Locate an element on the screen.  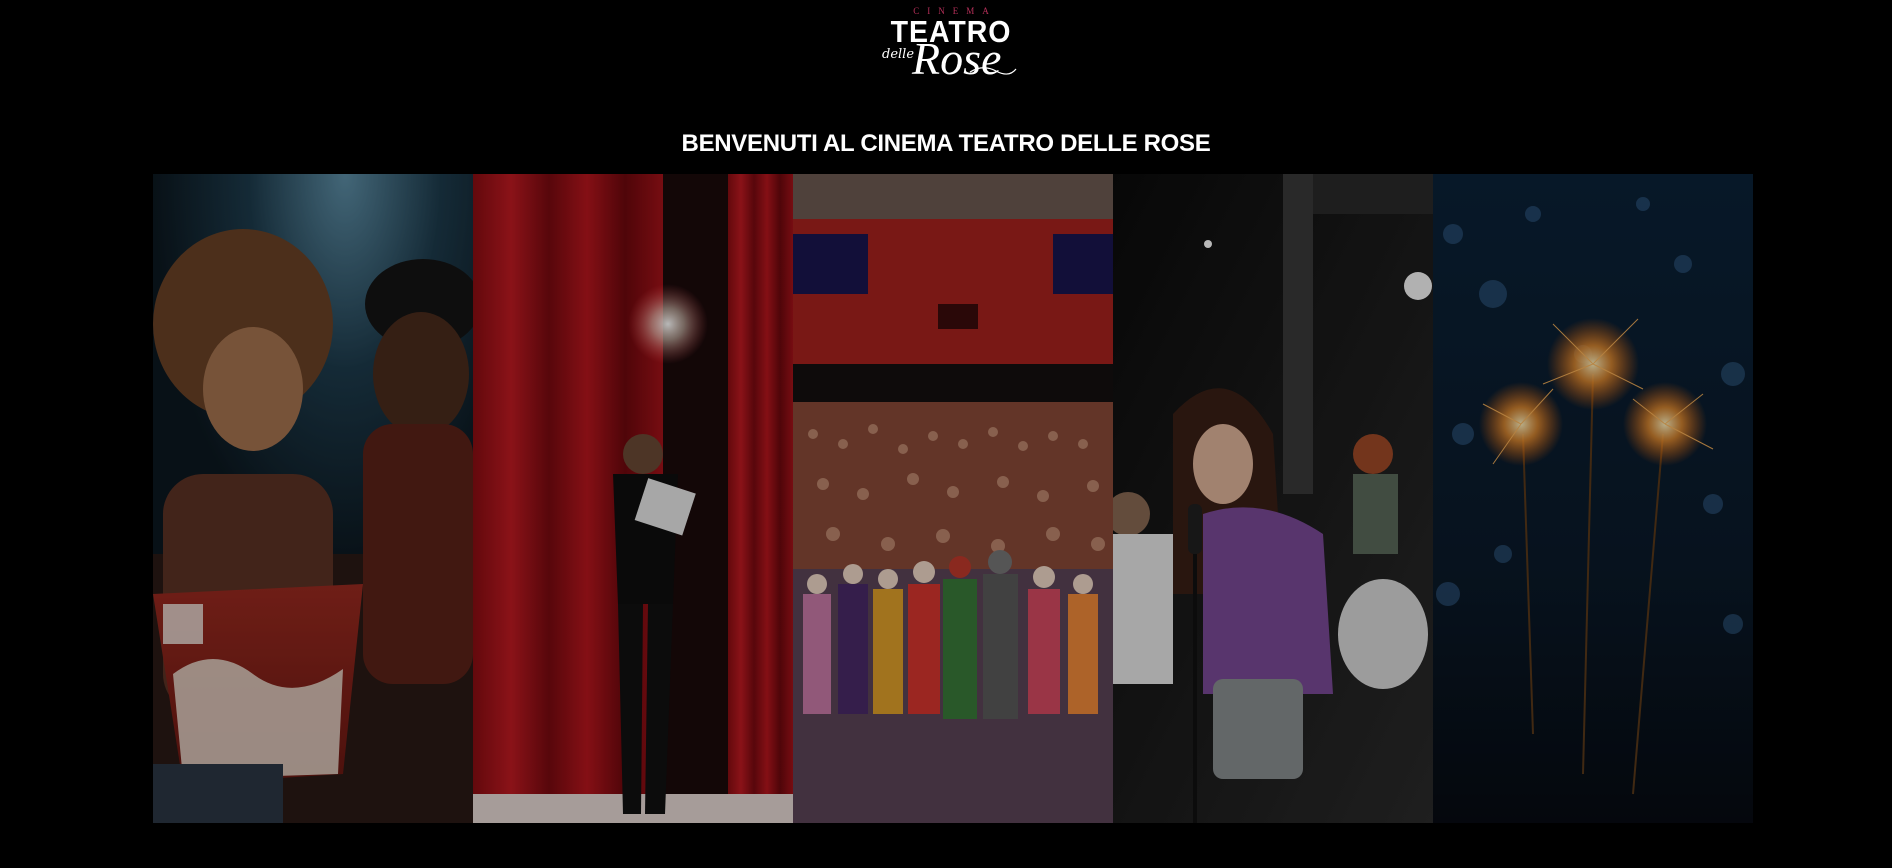
actor-stage-photo is located at coordinates (633, 498).